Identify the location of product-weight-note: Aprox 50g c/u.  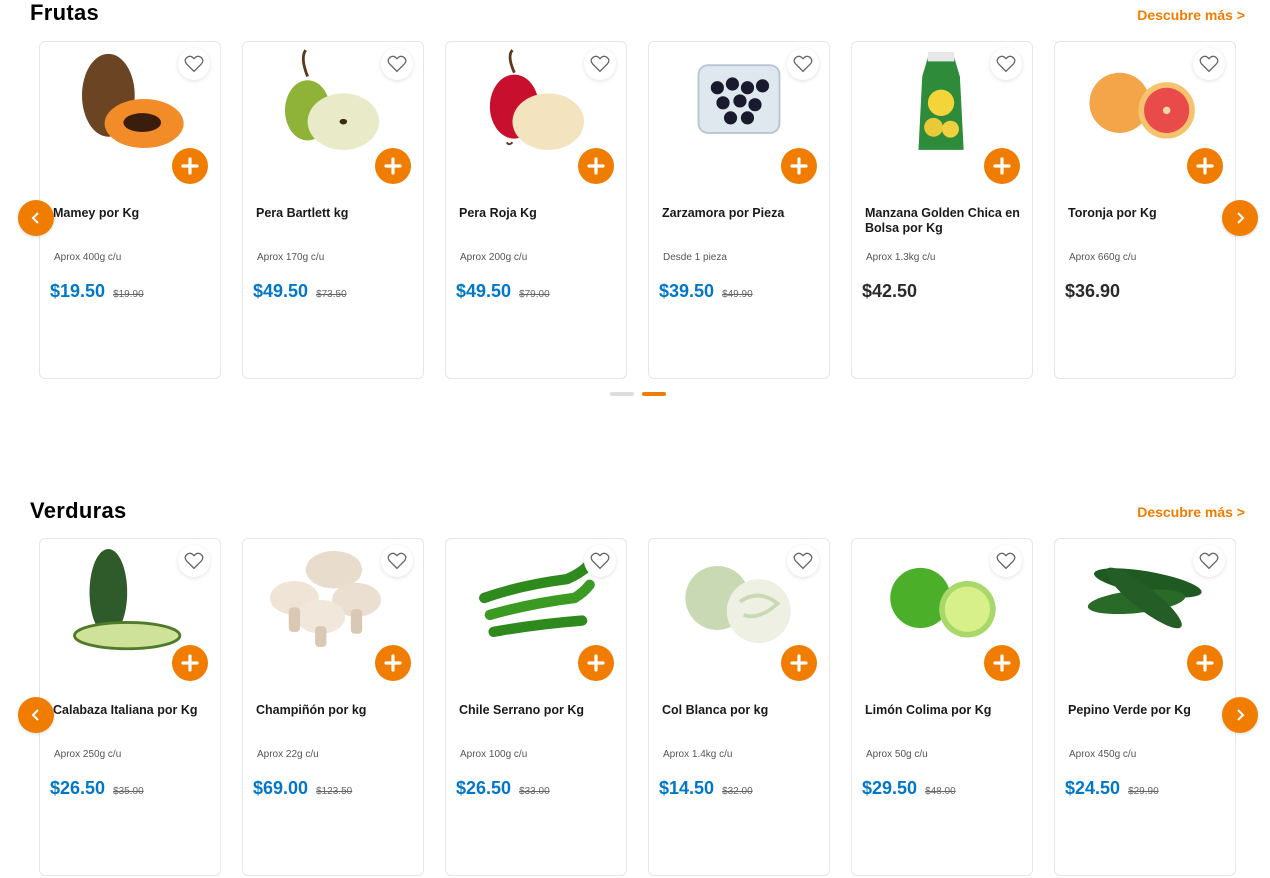
(897, 754).